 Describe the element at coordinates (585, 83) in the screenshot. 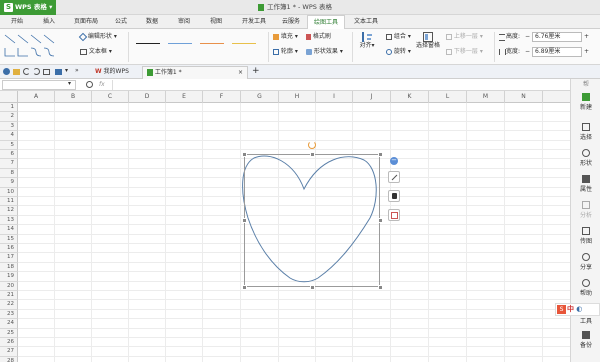

I see `panel-help-tab: 帮` at that location.